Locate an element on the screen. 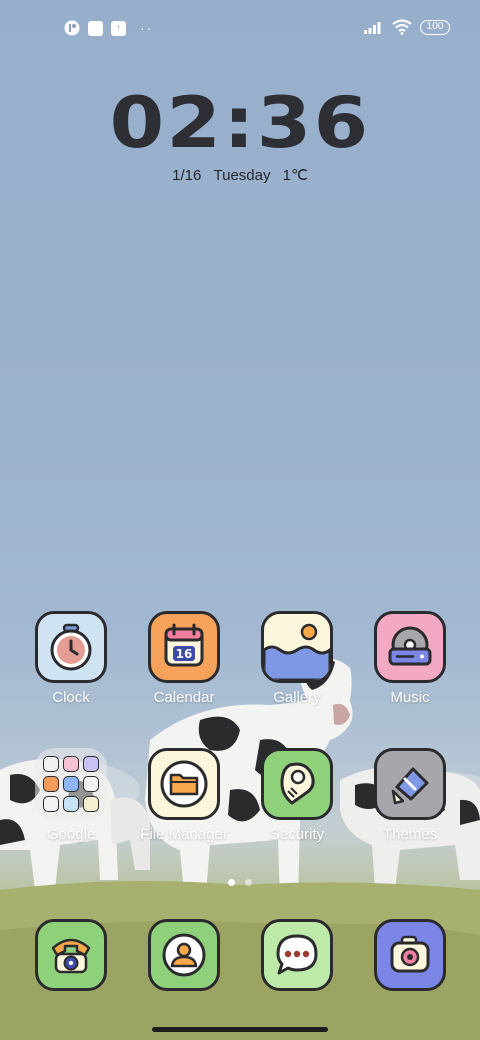  dock-messages is located at coordinates (297, 955).